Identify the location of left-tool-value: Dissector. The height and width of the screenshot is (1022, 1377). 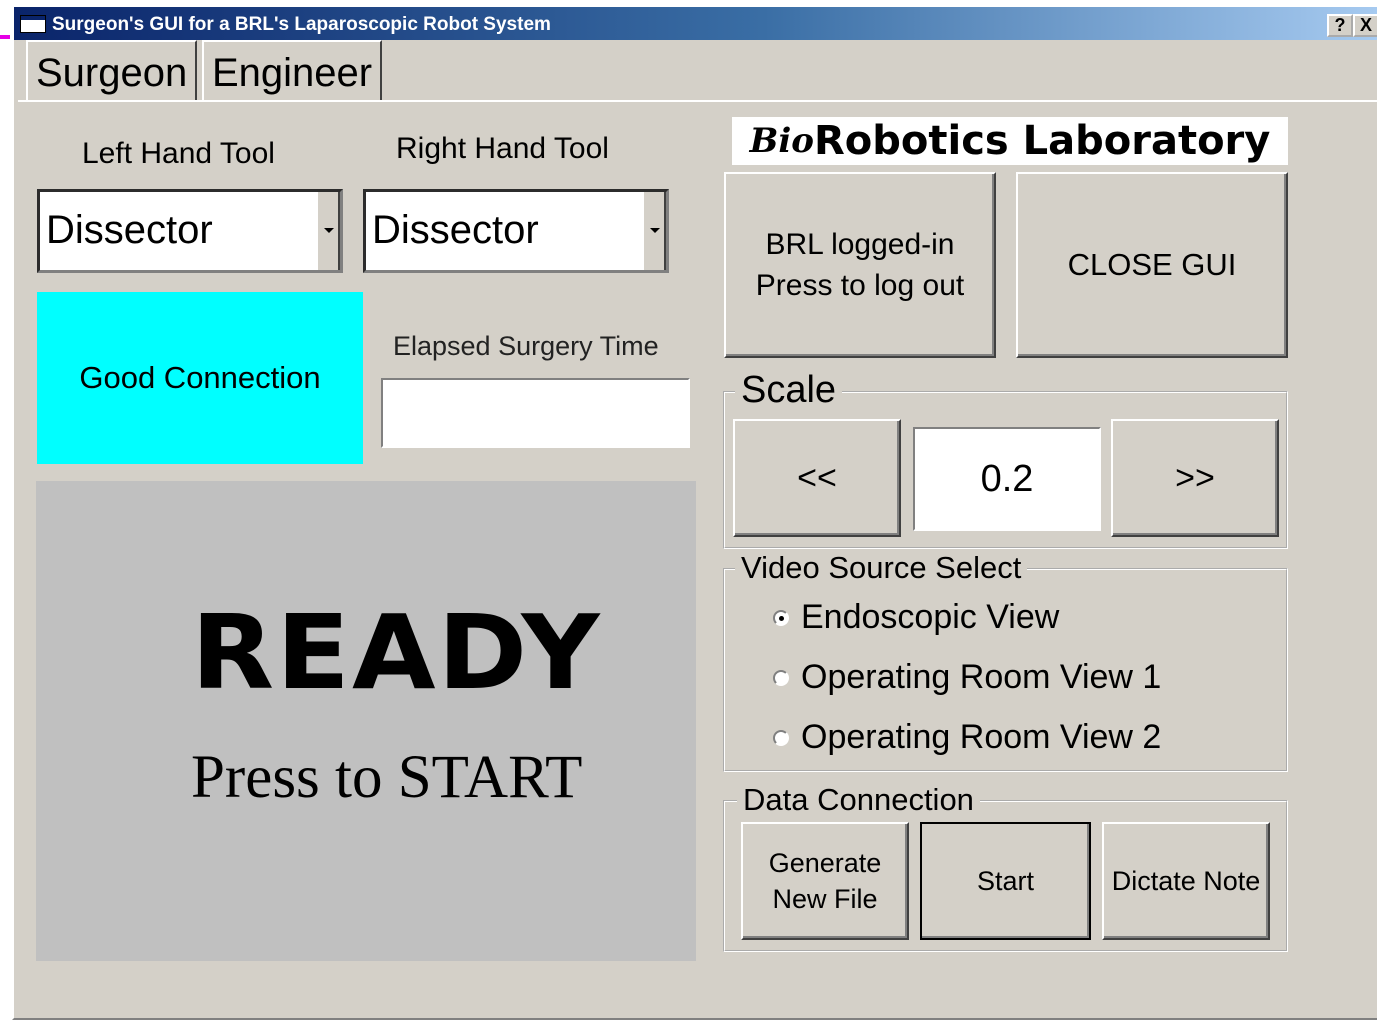
(129, 230).